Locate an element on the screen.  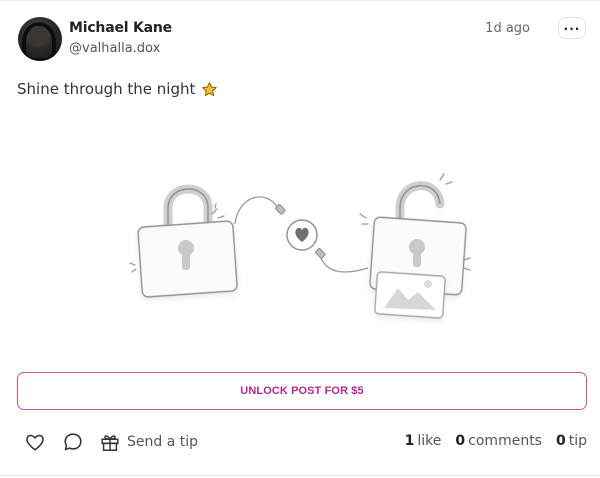
heart-outline-icon is located at coordinates (35, 442).